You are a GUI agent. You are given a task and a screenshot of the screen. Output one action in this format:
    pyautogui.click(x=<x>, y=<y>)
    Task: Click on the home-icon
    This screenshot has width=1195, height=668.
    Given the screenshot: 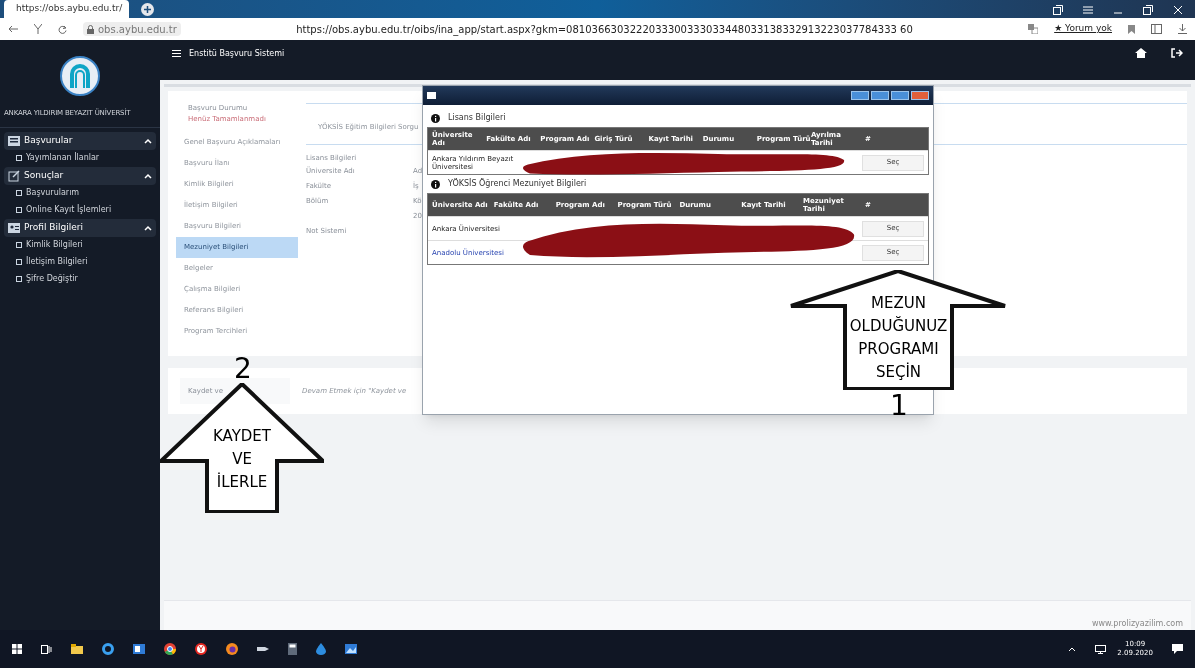 What is the action you would take?
    pyautogui.click(x=1141, y=53)
    